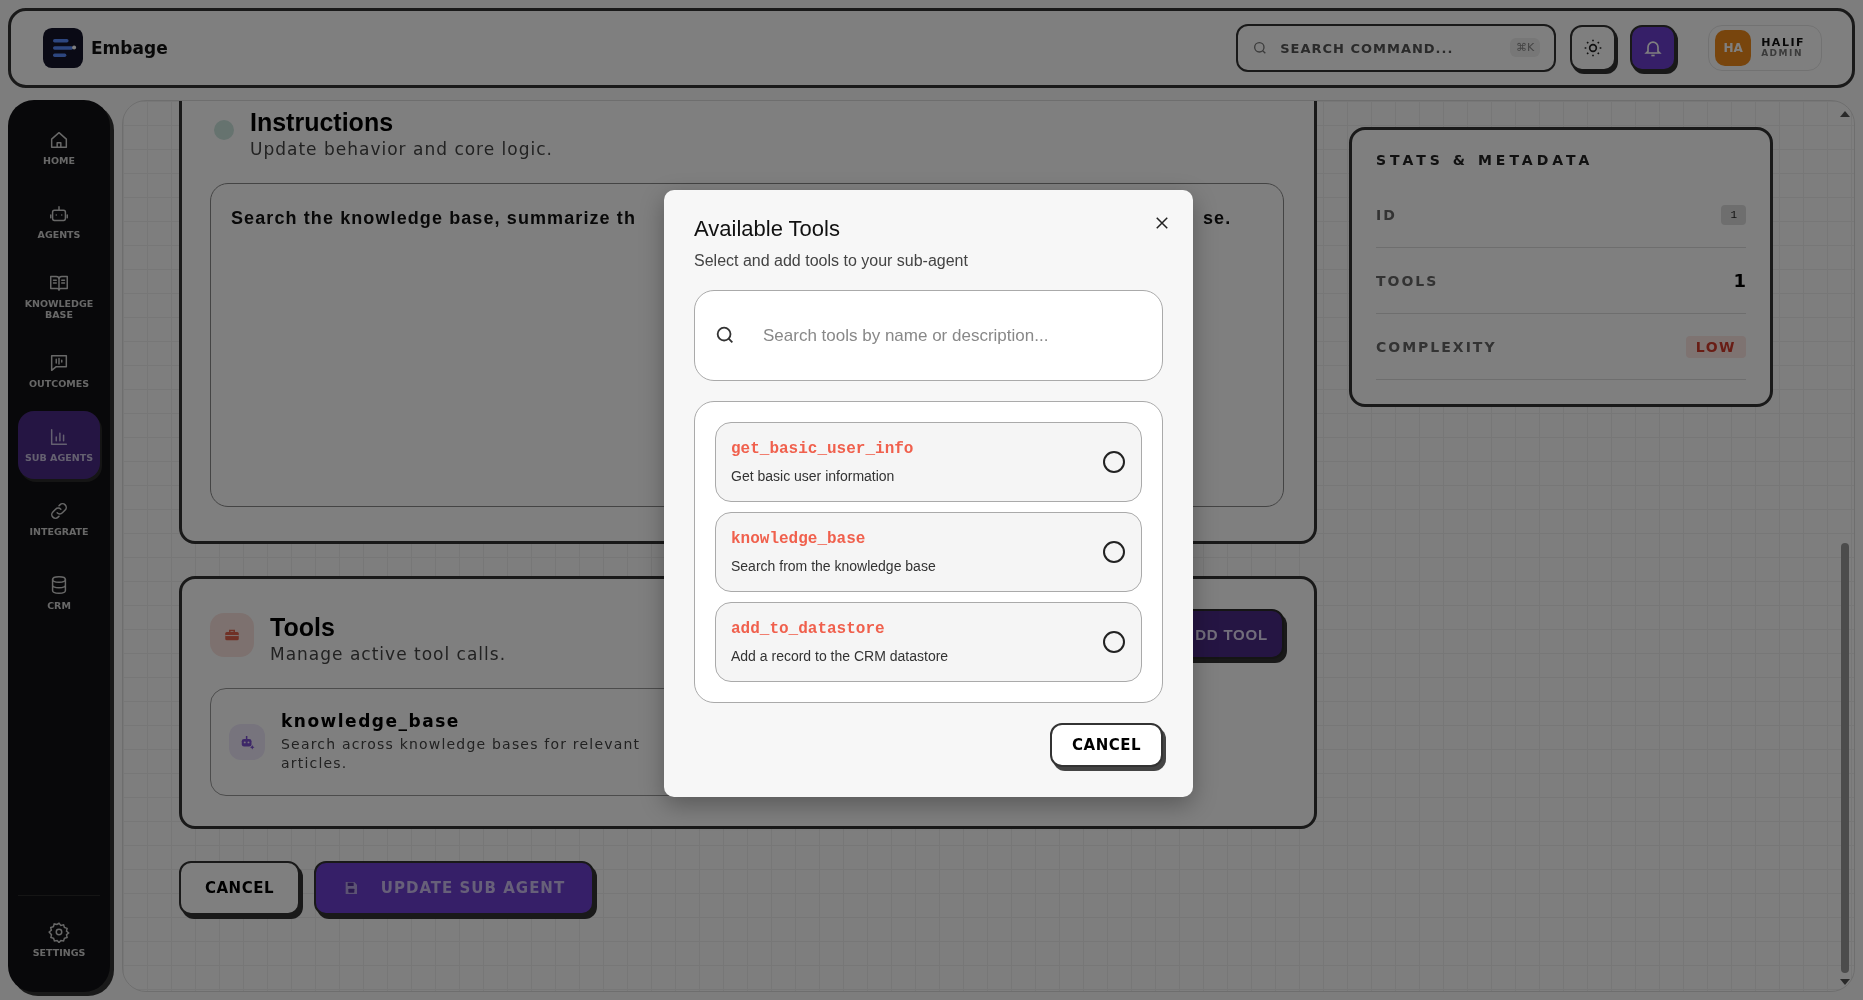 The width and height of the screenshot is (1863, 1000). Describe the element at coordinates (767, 229) in the screenshot. I see `dialog-title: Available Tools` at that location.